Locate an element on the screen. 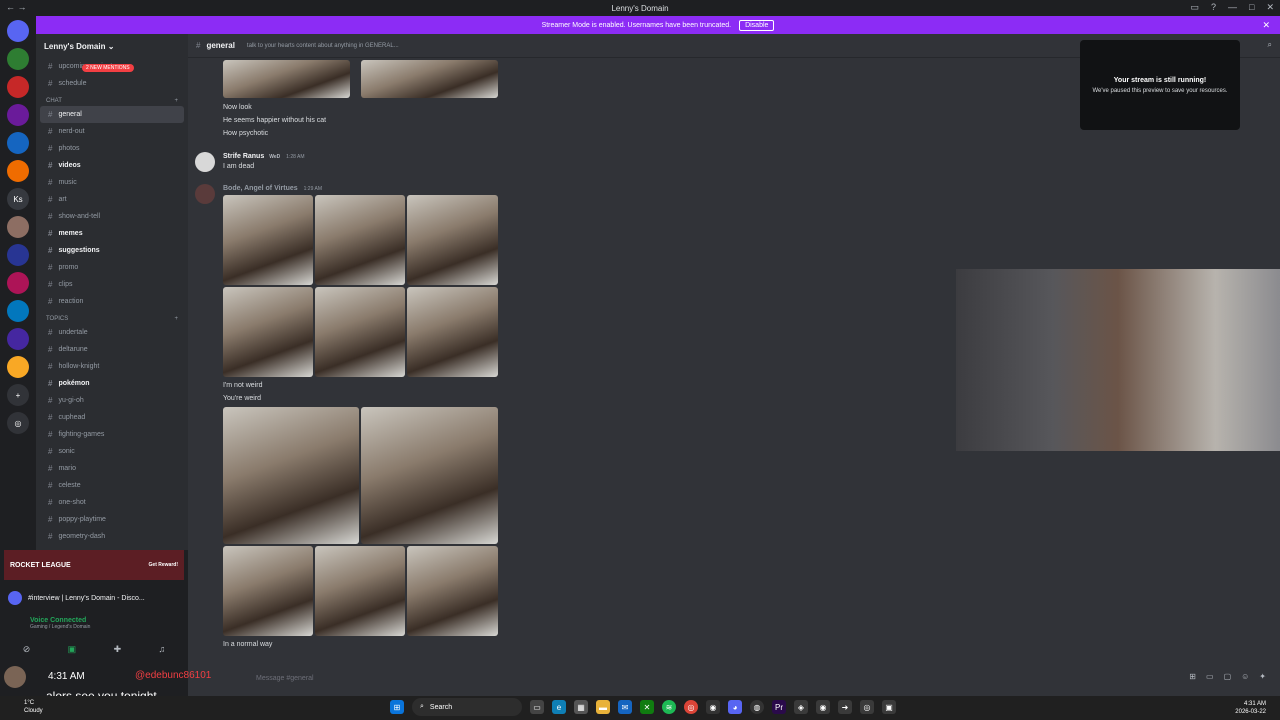  channel-item: # suggestions is located at coordinates (112, 250).